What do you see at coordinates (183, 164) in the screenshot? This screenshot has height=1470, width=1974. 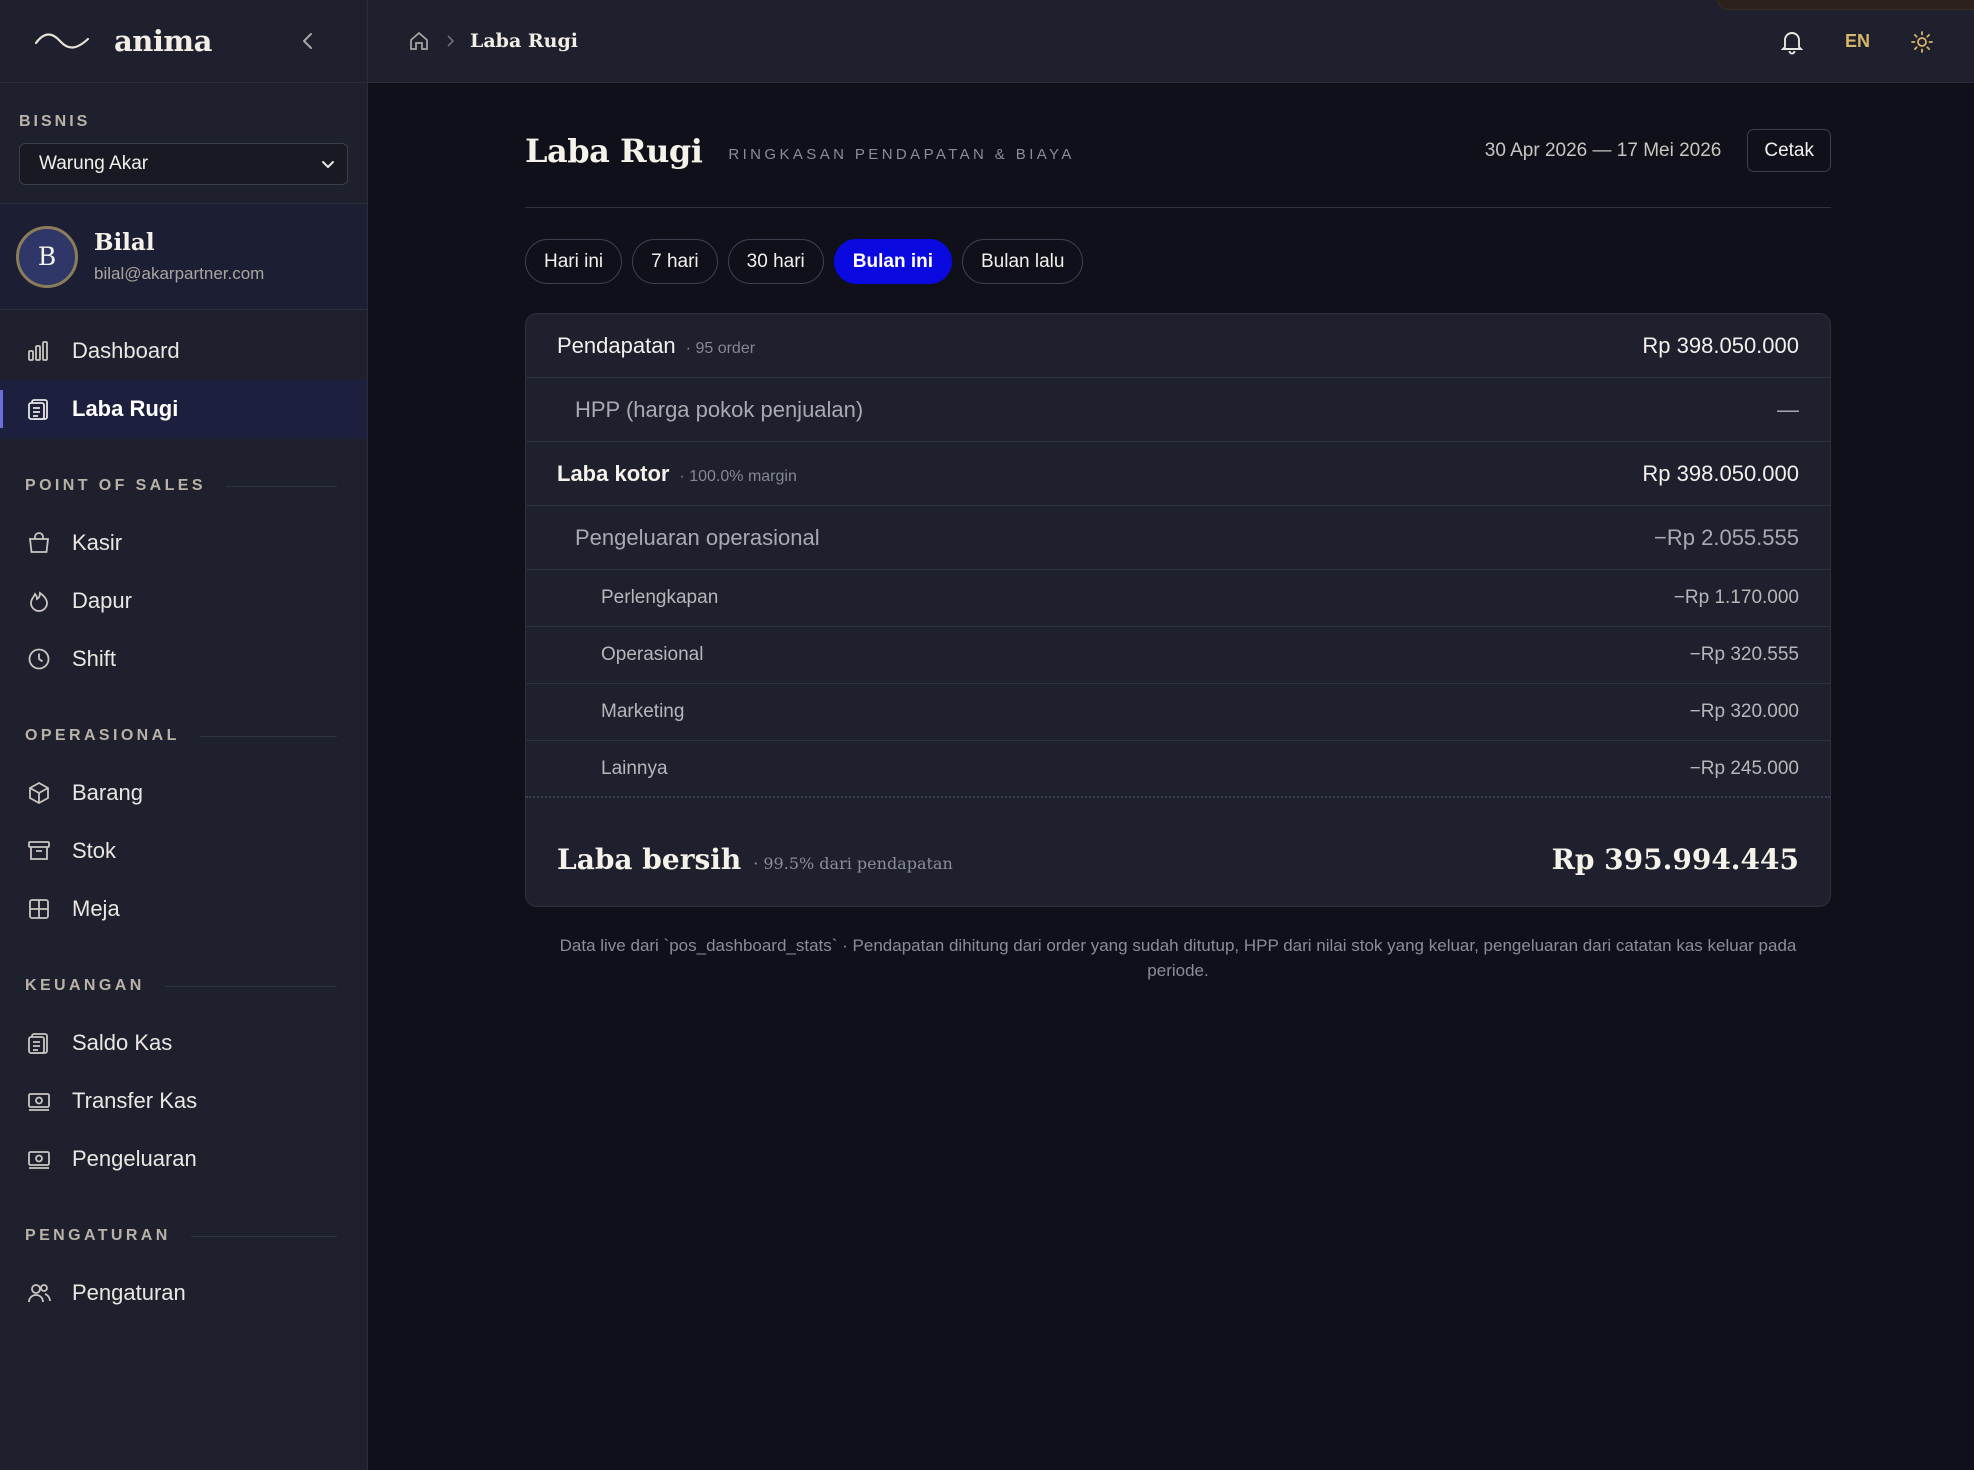 I see `business-select: Warung Akar` at bounding box center [183, 164].